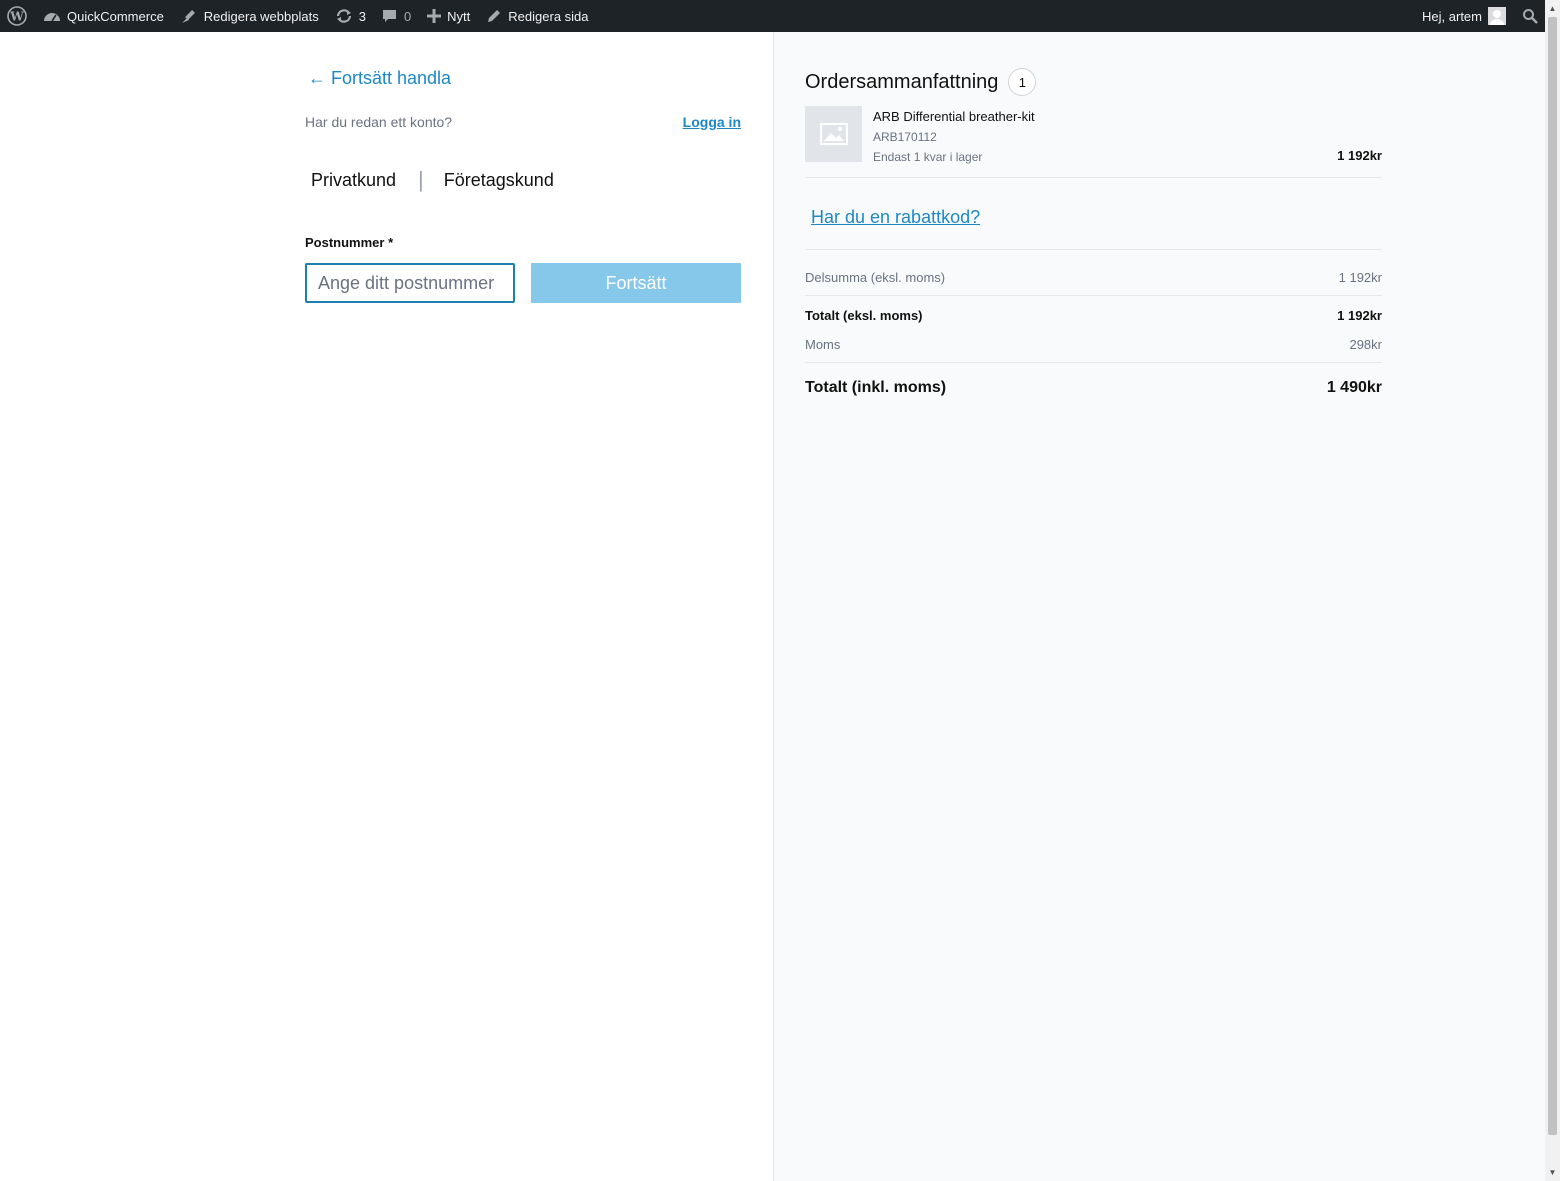 This screenshot has width=1560, height=1181. I want to click on vat-row: Moms 298kr, so click(1093, 344).